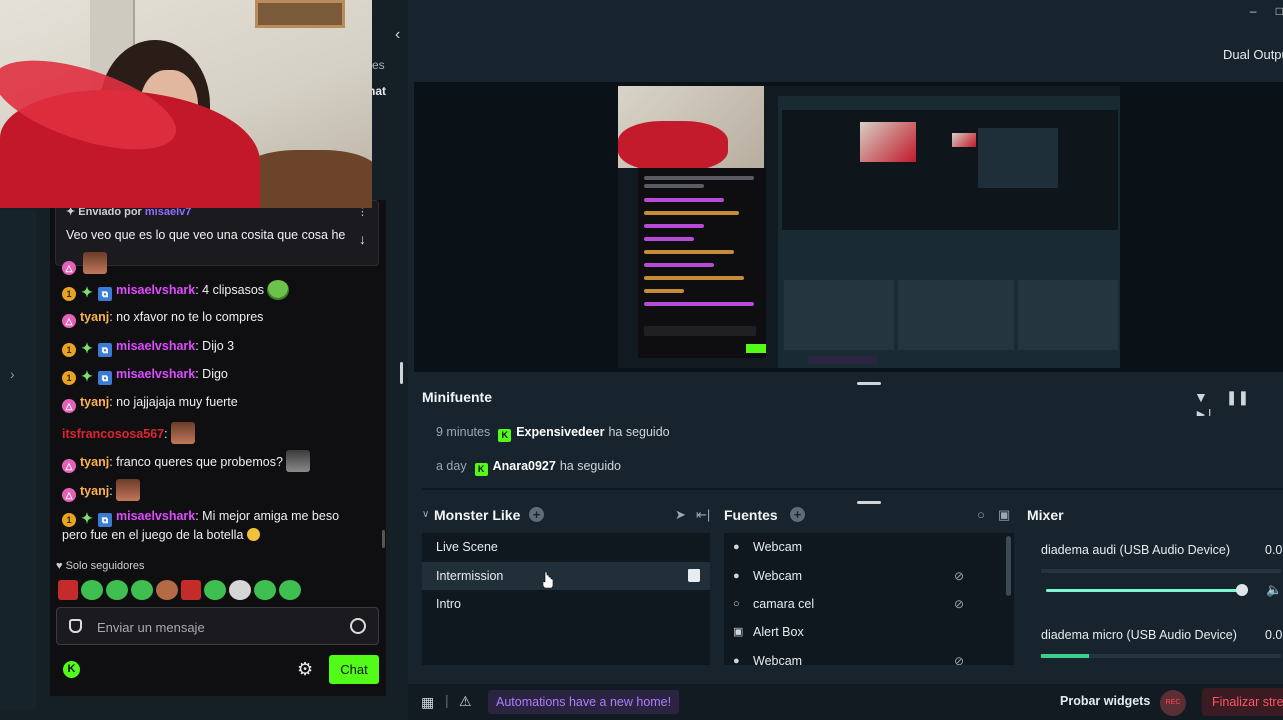  What do you see at coordinates (1274, 550) in the screenshot?
I see `mixer-device-value: 0.0` at bounding box center [1274, 550].